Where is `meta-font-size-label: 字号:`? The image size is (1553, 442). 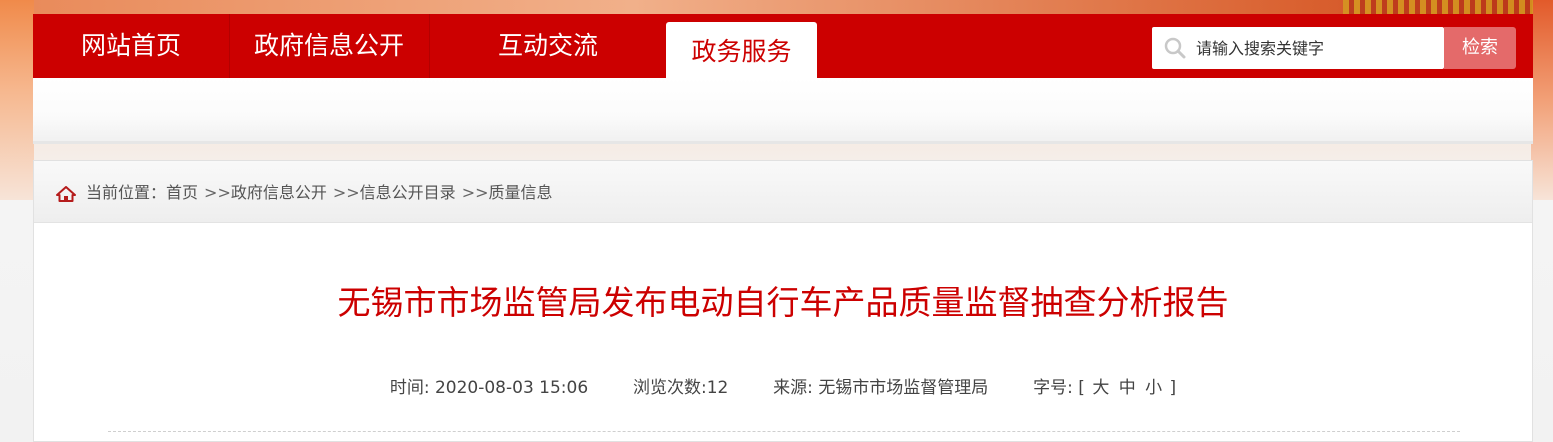 meta-font-size-label: 字号: is located at coordinates (1053, 388).